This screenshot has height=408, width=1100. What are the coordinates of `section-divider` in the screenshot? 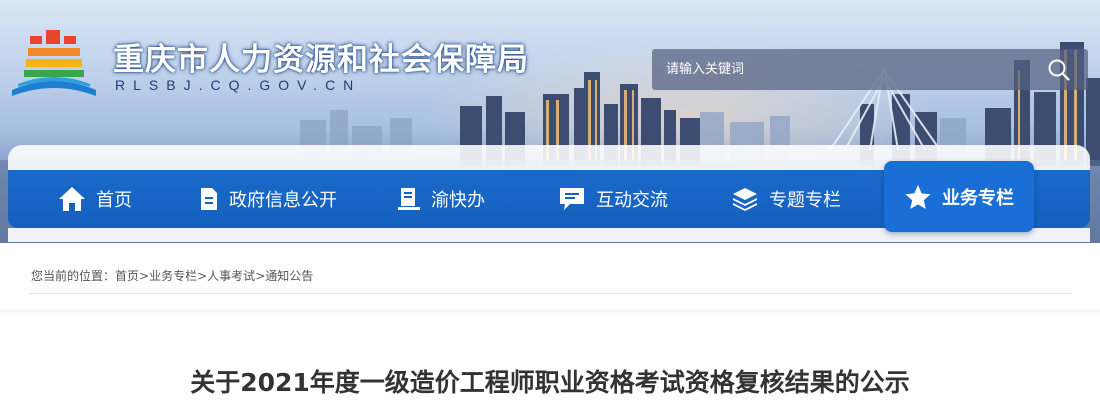 It's located at (550, 314).